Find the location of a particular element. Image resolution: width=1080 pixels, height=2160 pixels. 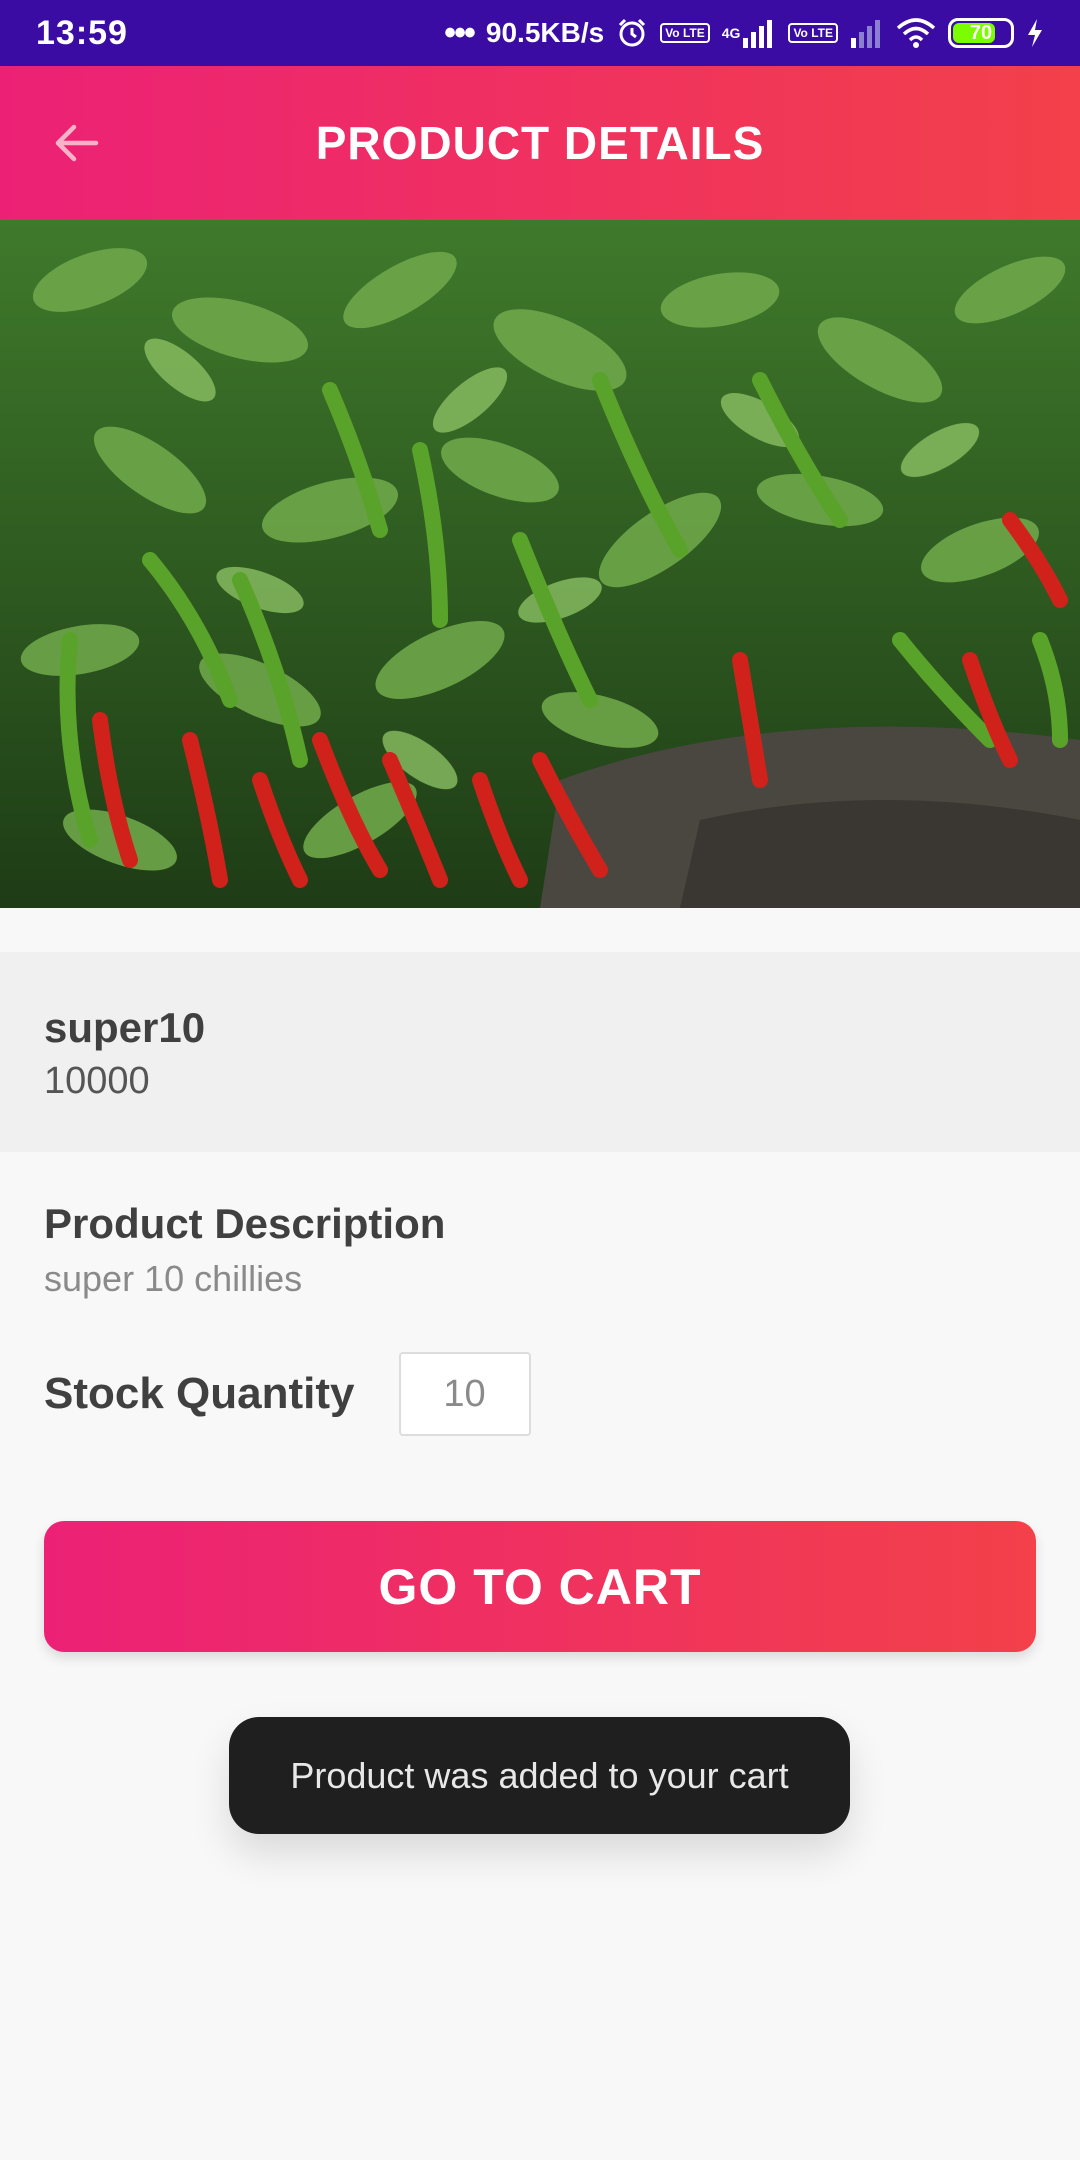

description-label: Product Description is located at coordinates (245, 1223).